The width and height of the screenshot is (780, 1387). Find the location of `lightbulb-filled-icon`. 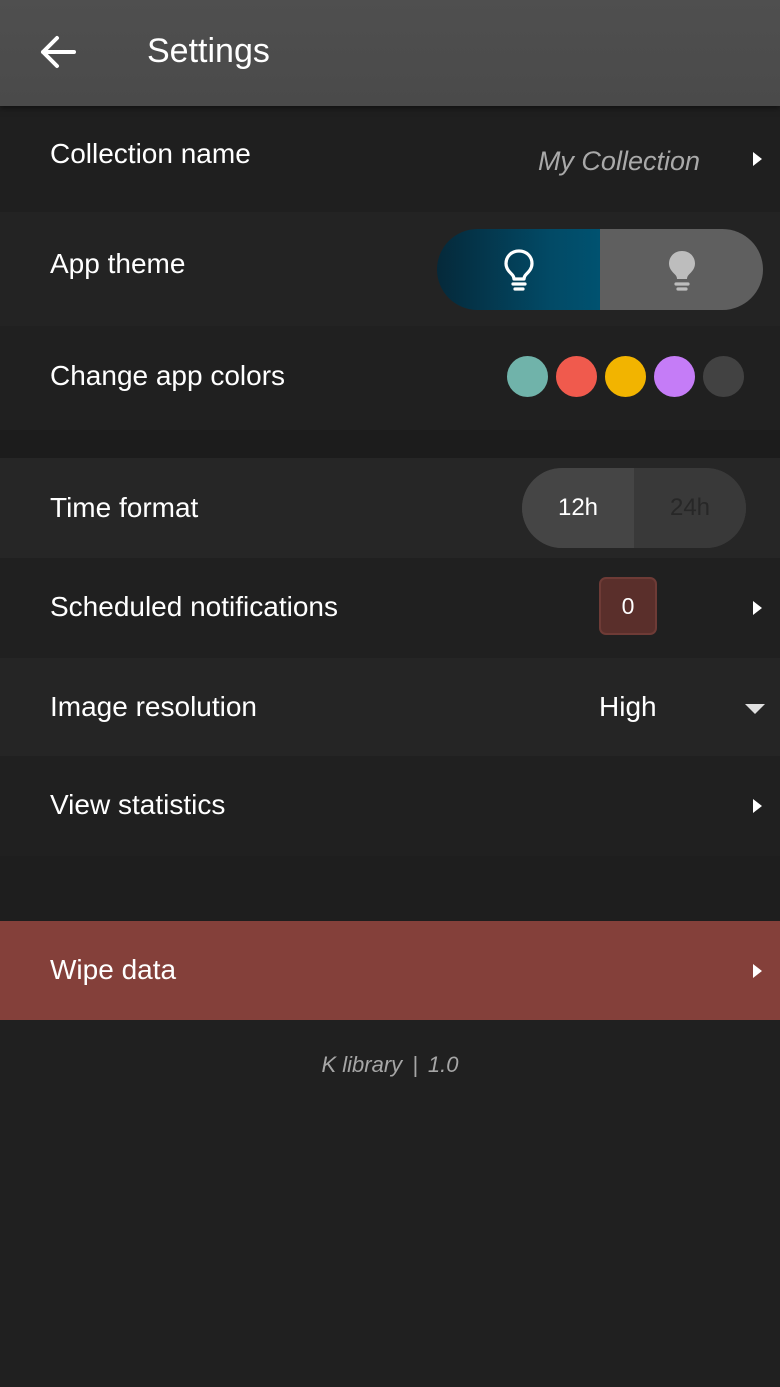

lightbulb-filled-icon is located at coordinates (681, 270).